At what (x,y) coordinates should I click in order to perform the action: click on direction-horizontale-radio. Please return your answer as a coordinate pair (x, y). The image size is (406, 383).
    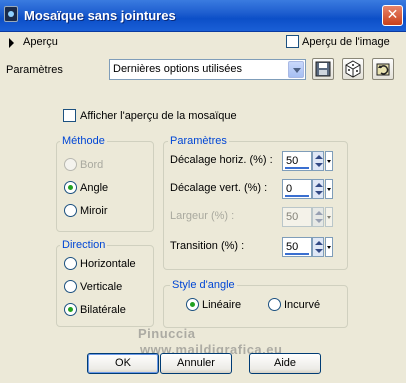
    Looking at the image, I should click on (70, 263).